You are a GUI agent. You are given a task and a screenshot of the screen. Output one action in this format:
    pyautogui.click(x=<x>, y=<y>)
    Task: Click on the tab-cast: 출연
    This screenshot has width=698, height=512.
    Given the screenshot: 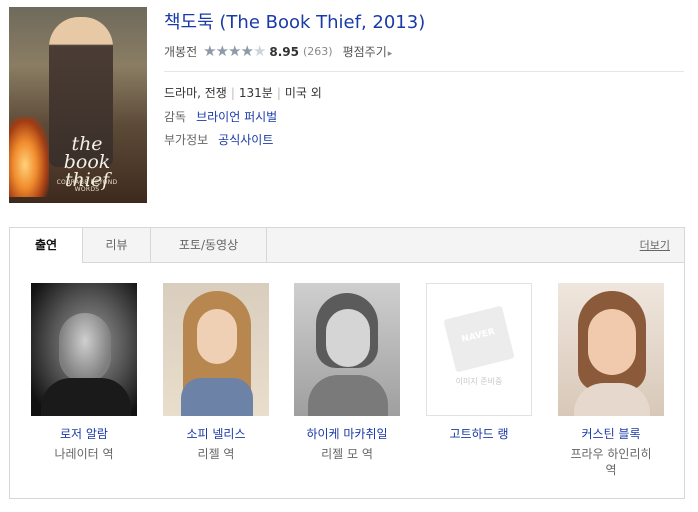 What is the action you would take?
    pyautogui.click(x=46, y=245)
    